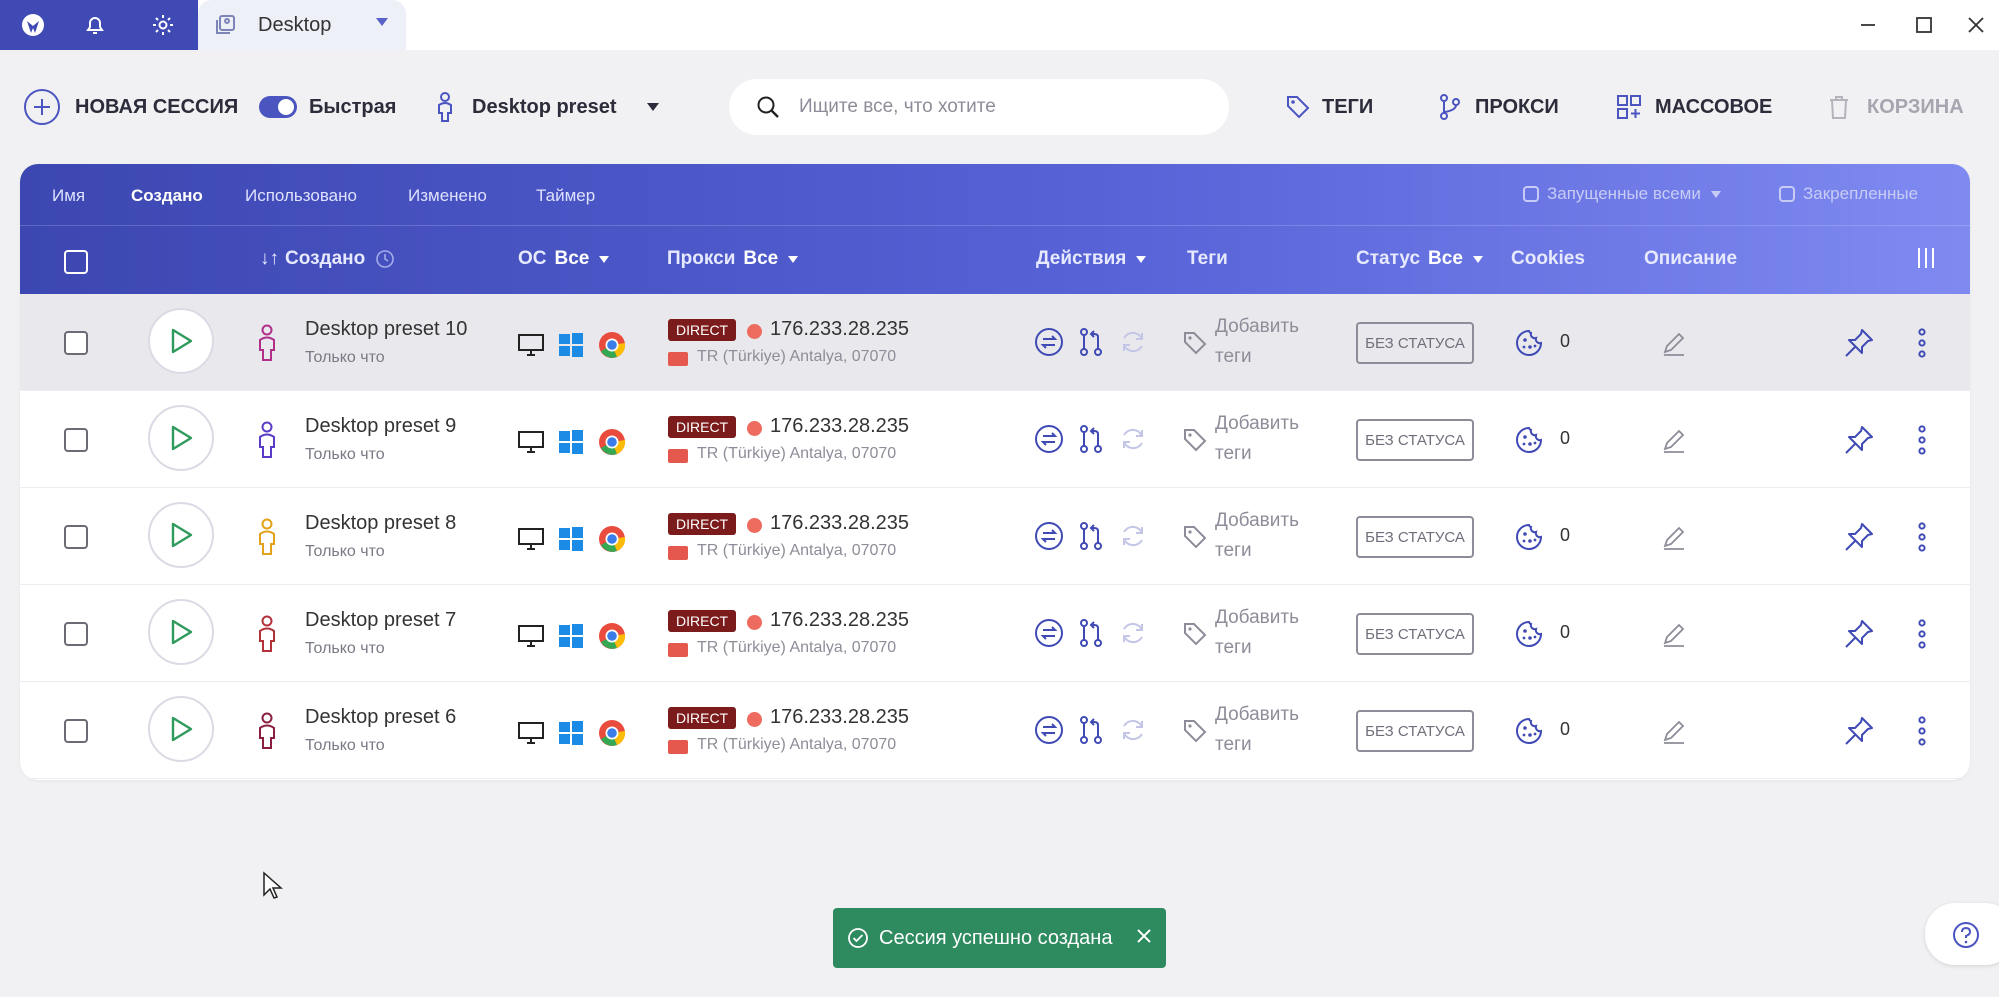 This screenshot has width=1999, height=997. I want to click on running-all-filter: Запущенные всеми, so click(1622, 194).